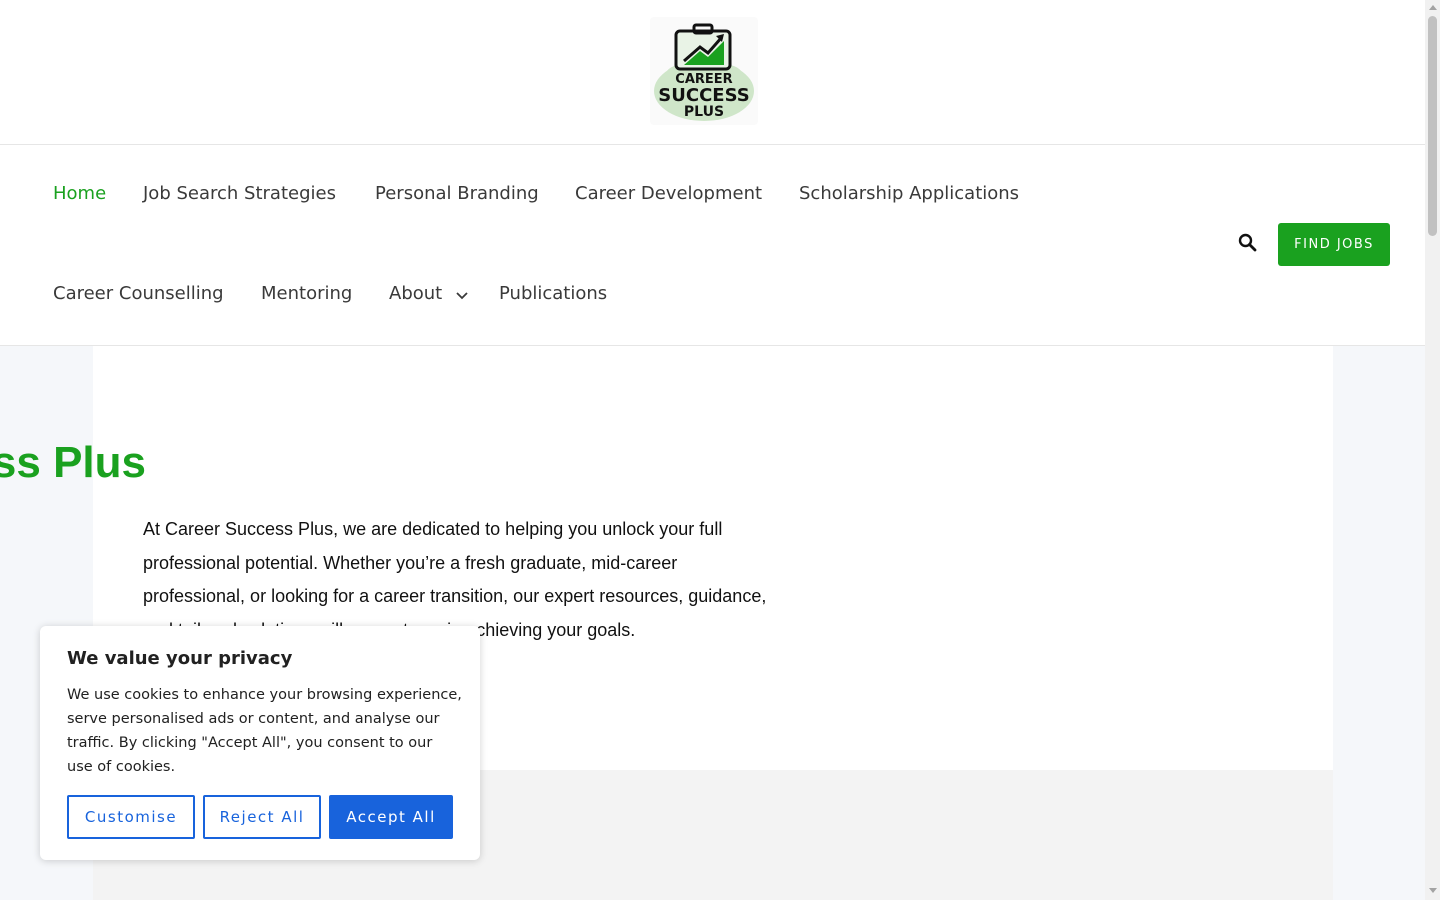 The width and height of the screenshot is (1440, 900). I want to click on nav-item-home: Home, so click(79, 193).